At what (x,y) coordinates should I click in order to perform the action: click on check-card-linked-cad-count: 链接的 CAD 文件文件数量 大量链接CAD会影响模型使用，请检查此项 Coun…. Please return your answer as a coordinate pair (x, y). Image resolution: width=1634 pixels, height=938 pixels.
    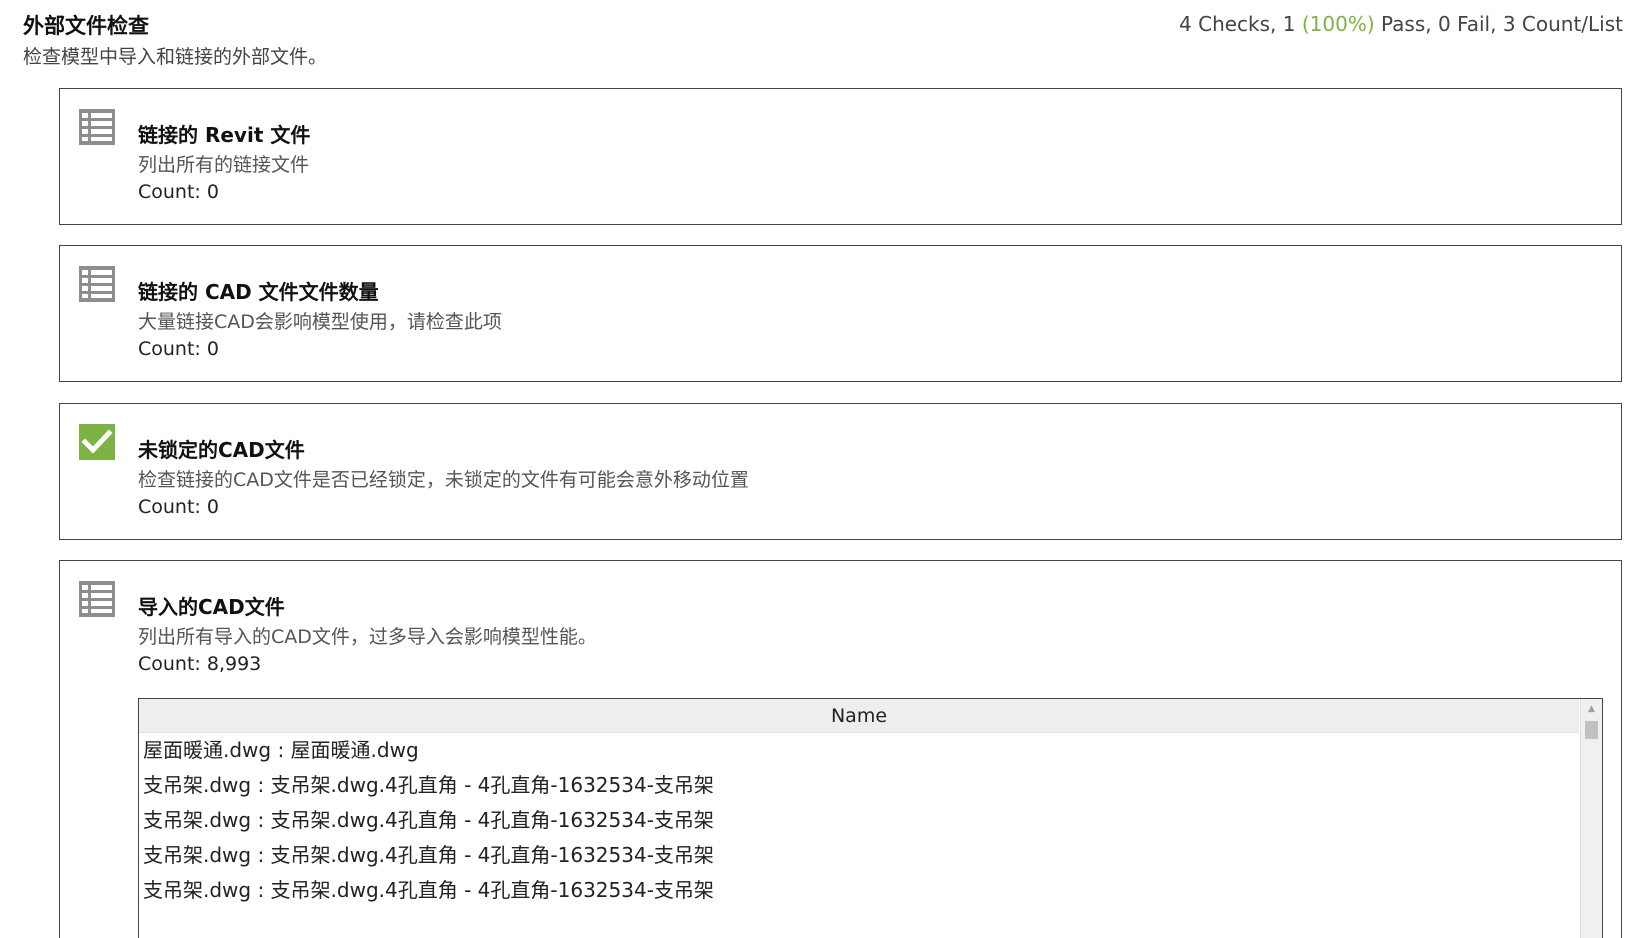
    Looking at the image, I should click on (840, 313).